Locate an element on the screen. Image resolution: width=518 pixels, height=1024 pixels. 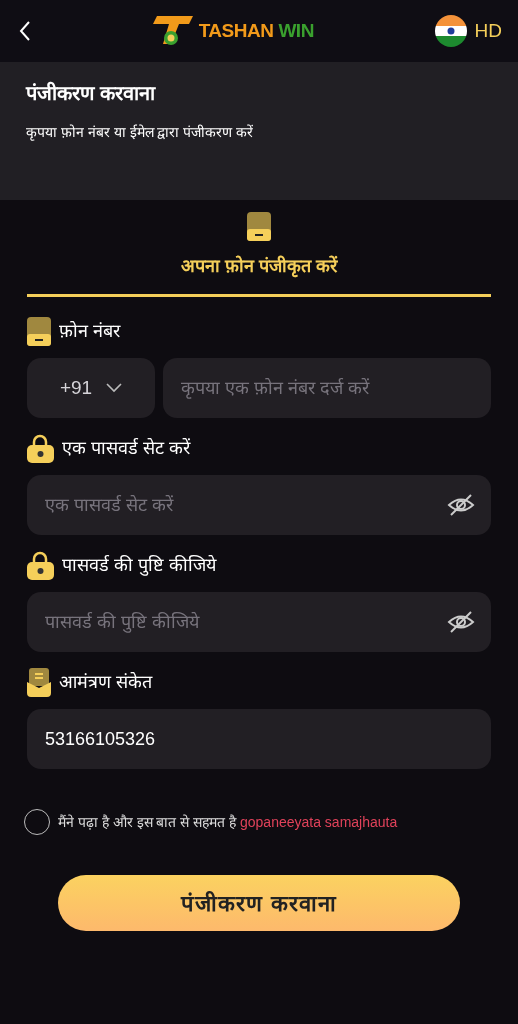
flag-icon is located at coordinates (450, 31).